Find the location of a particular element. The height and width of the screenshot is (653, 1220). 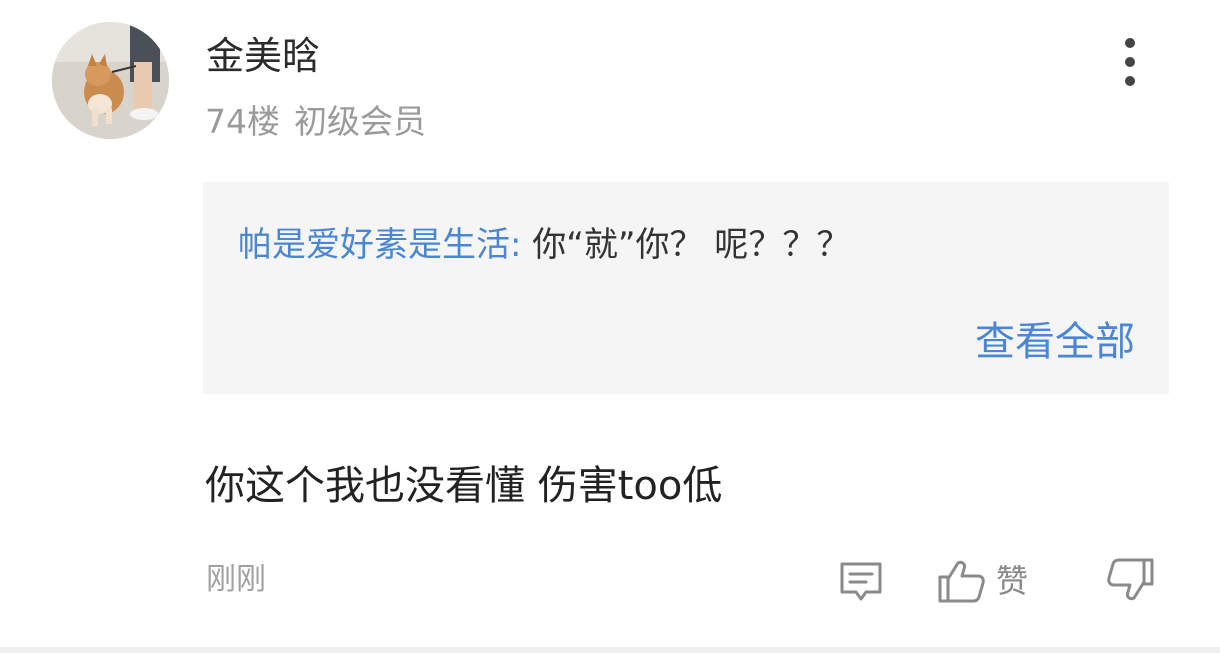

reply-button is located at coordinates (861, 582).